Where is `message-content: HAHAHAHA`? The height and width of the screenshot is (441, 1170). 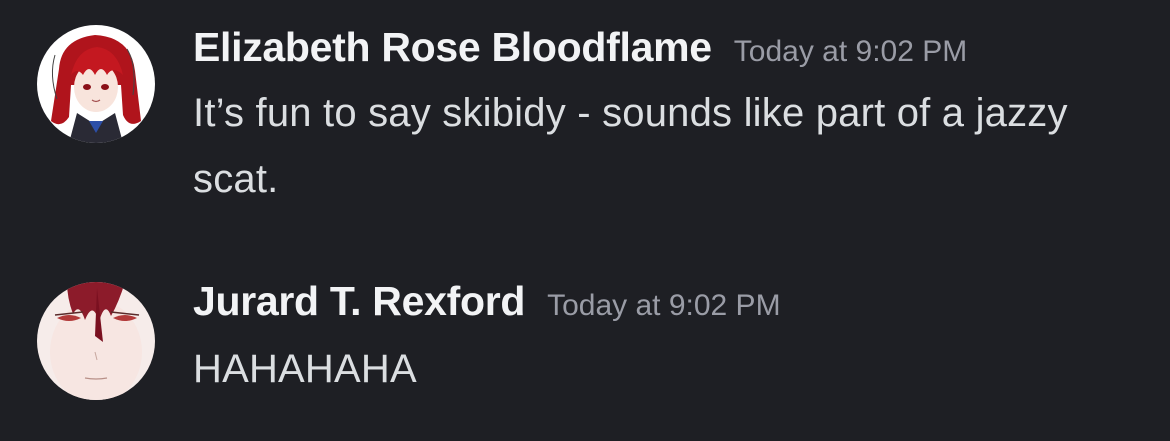 message-content: HAHAHAHA is located at coordinates (305, 369).